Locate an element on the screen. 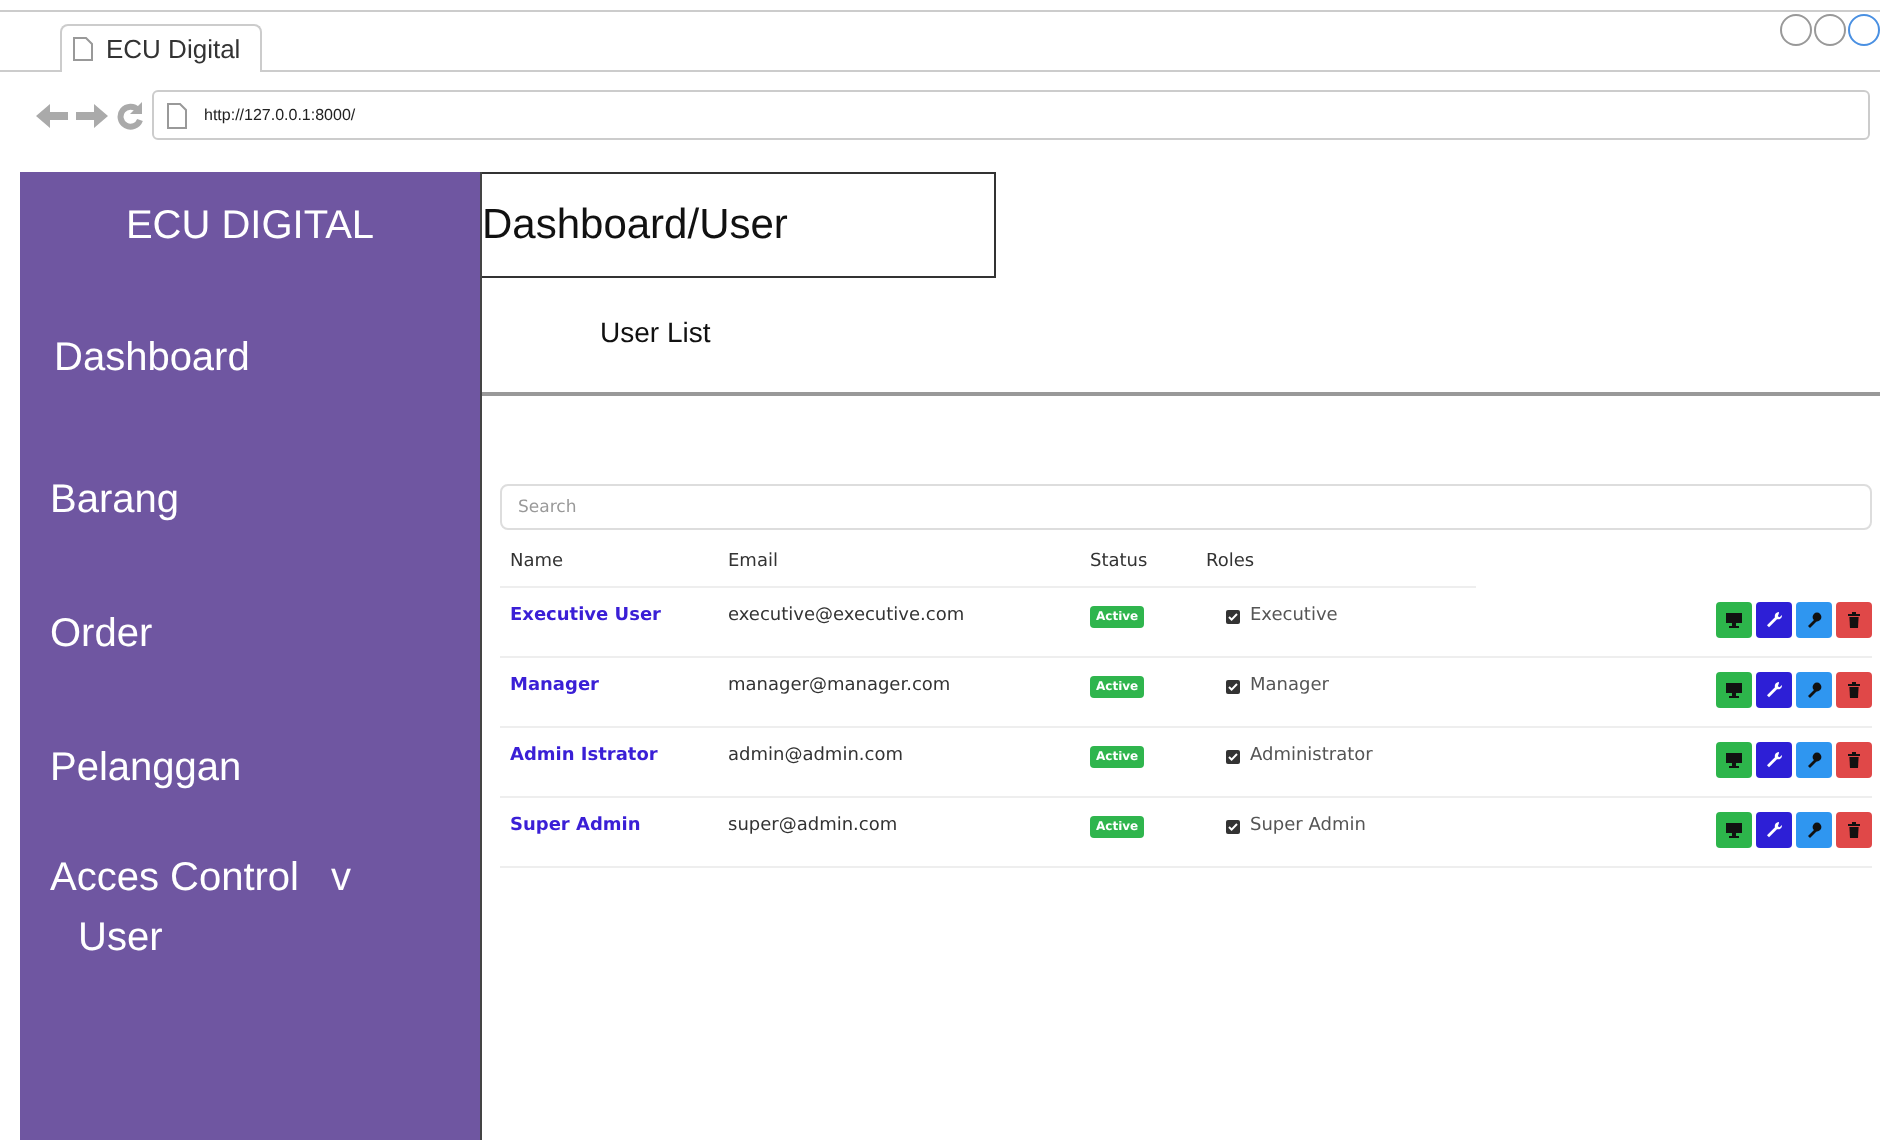  section-title: User List is located at coordinates (655, 332).